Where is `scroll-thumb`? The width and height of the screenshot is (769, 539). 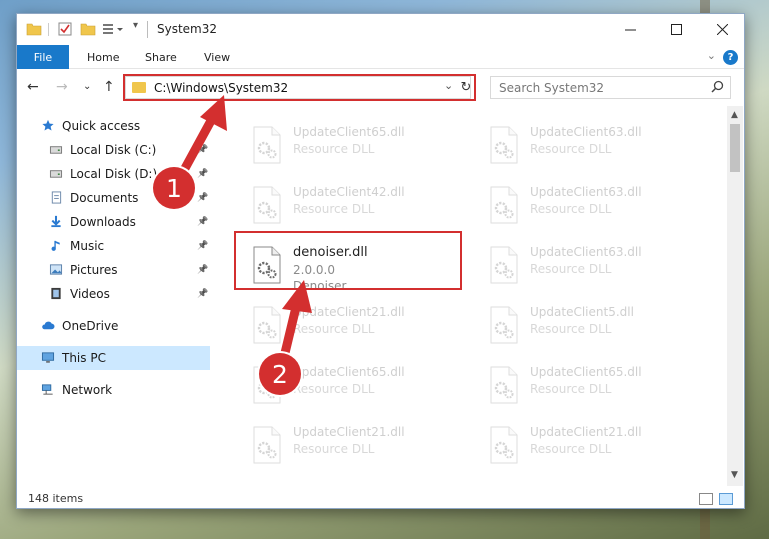 scroll-thumb is located at coordinates (735, 148).